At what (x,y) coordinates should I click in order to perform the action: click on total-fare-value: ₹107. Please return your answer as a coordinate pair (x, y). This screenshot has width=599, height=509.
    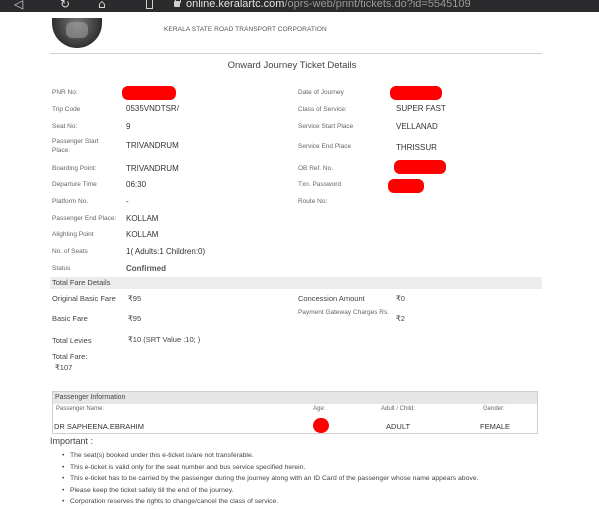
    Looking at the image, I should click on (64, 367).